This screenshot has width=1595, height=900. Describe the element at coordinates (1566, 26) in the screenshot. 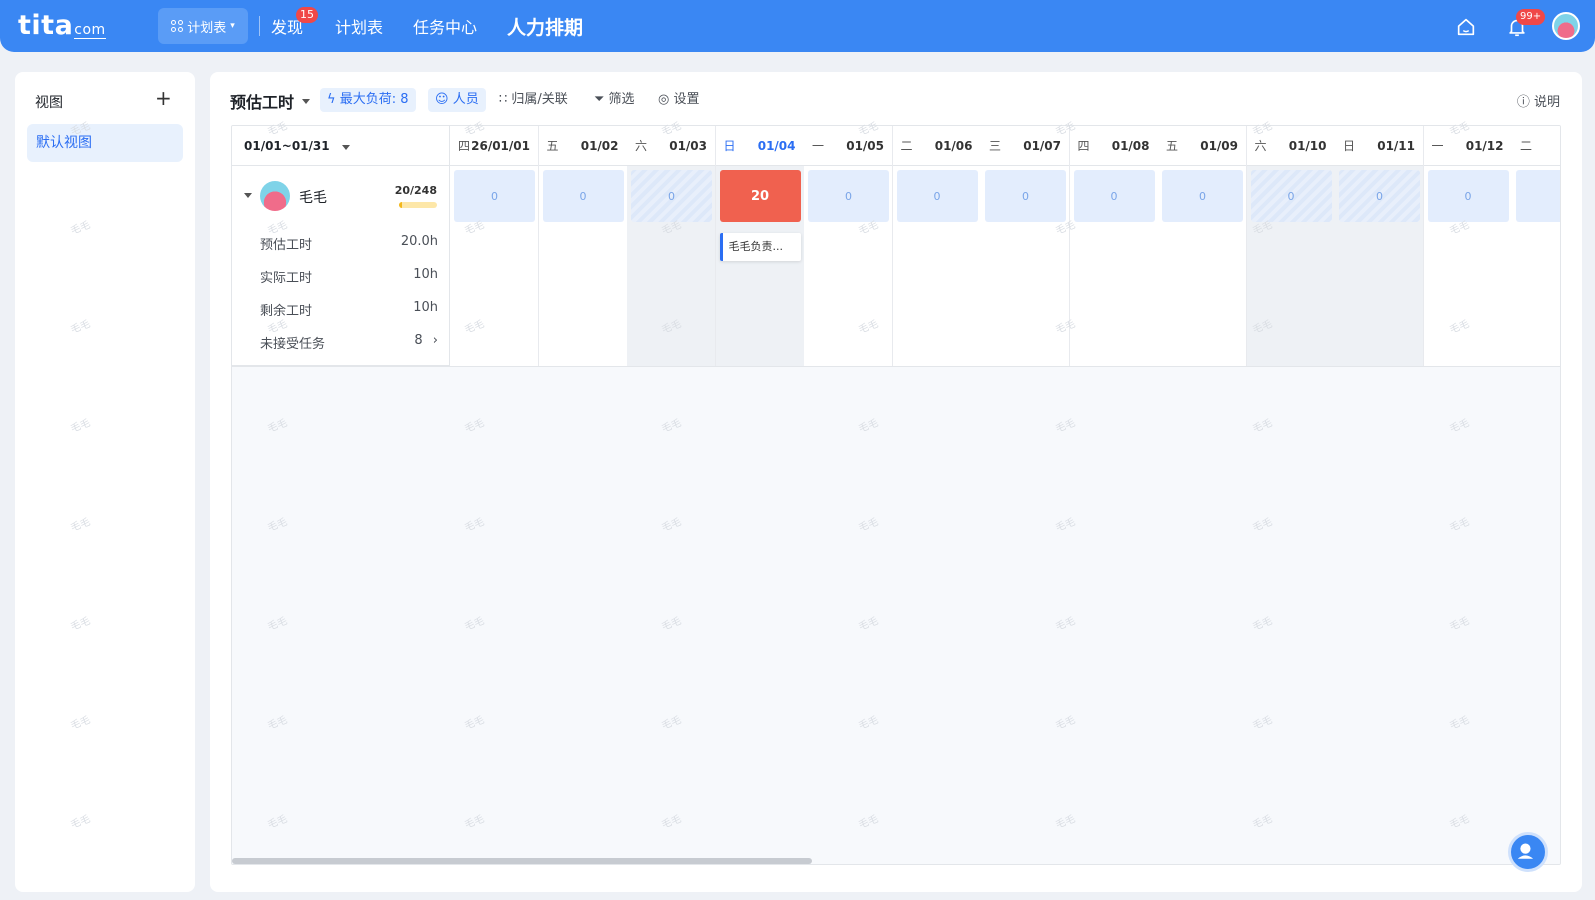

I see `user-avatar` at that location.